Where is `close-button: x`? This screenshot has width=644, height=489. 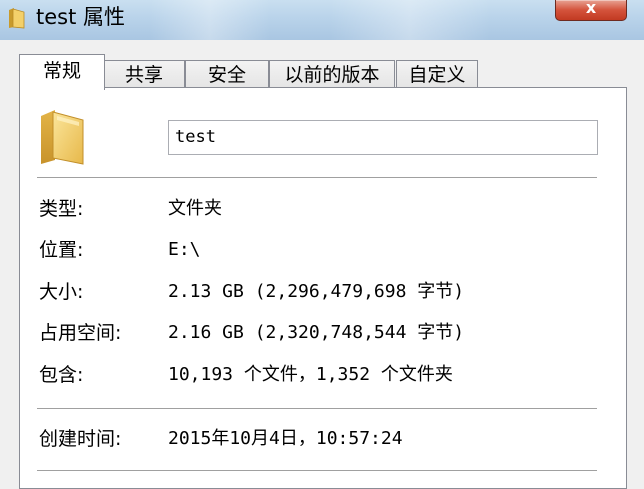
close-button: x is located at coordinates (591, 10).